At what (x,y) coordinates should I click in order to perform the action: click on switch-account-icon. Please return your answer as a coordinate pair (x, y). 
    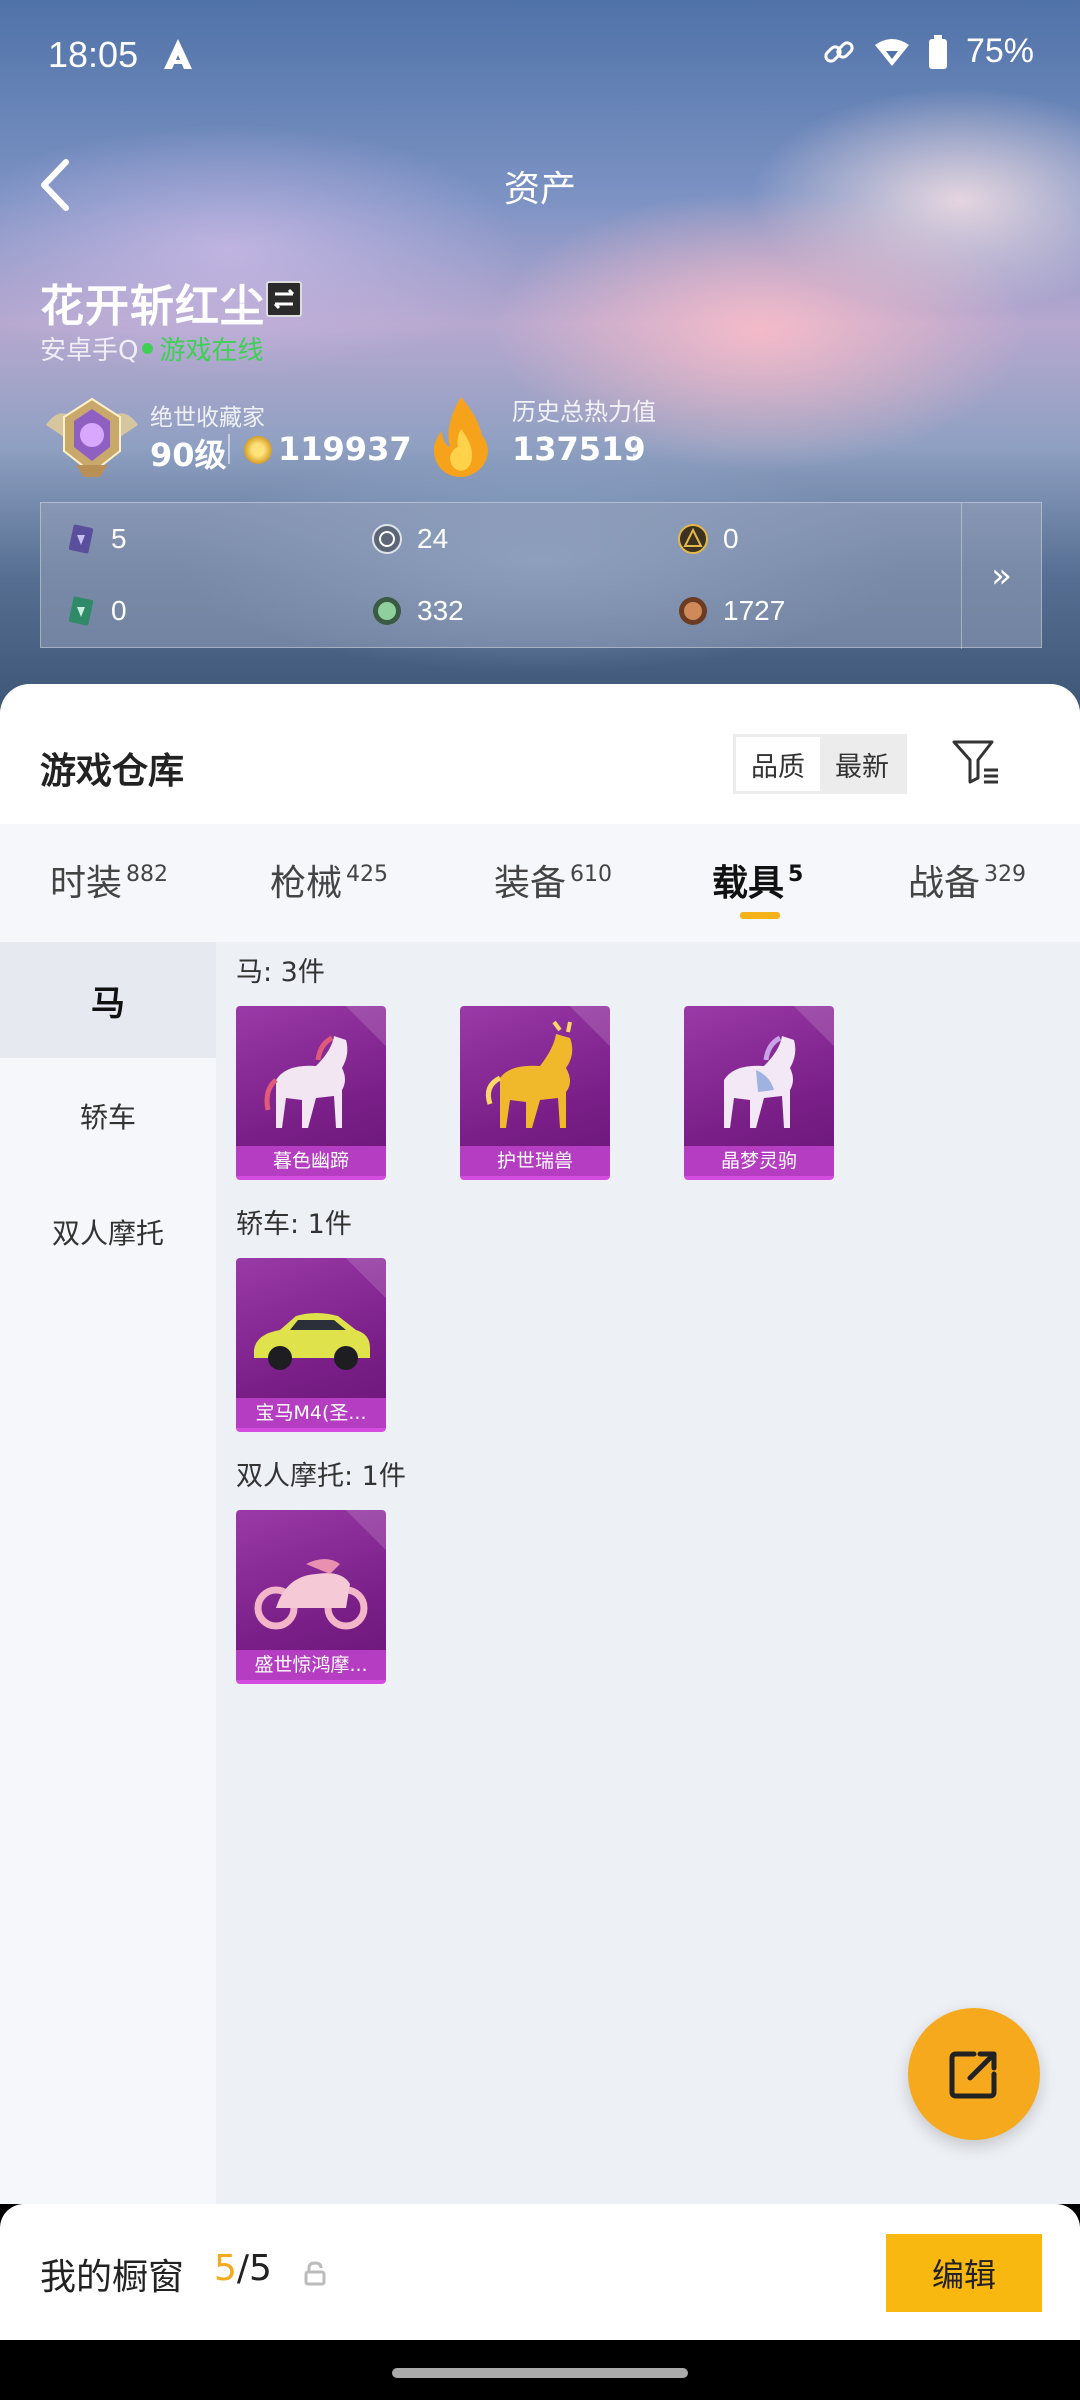
    Looking at the image, I should click on (284, 299).